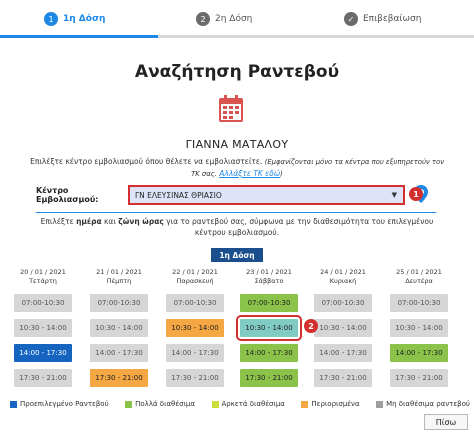  What do you see at coordinates (43, 281) in the screenshot?
I see `day-weekday: Τετάρτη` at bounding box center [43, 281].